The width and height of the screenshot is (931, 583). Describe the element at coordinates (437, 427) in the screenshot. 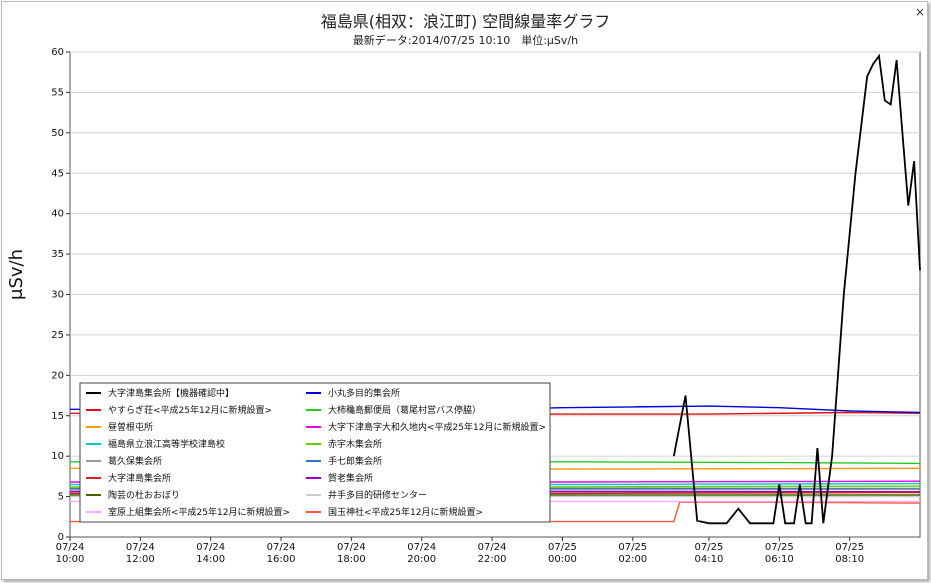

I see `legend-label: 大字下津島字大和久地内<平成25年12月に新規設置>` at that location.